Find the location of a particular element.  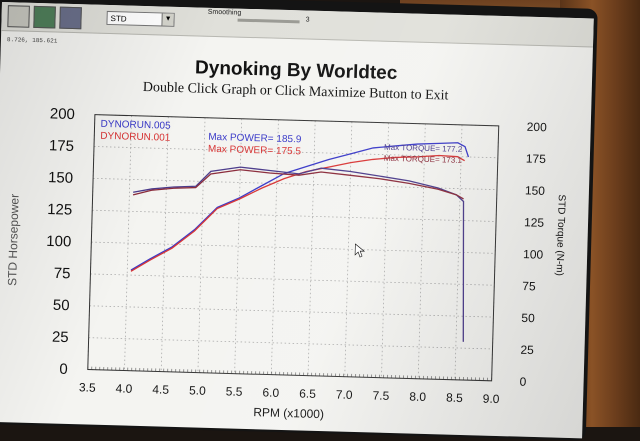

y-left-tick-label: 125 is located at coordinates (59, 210).